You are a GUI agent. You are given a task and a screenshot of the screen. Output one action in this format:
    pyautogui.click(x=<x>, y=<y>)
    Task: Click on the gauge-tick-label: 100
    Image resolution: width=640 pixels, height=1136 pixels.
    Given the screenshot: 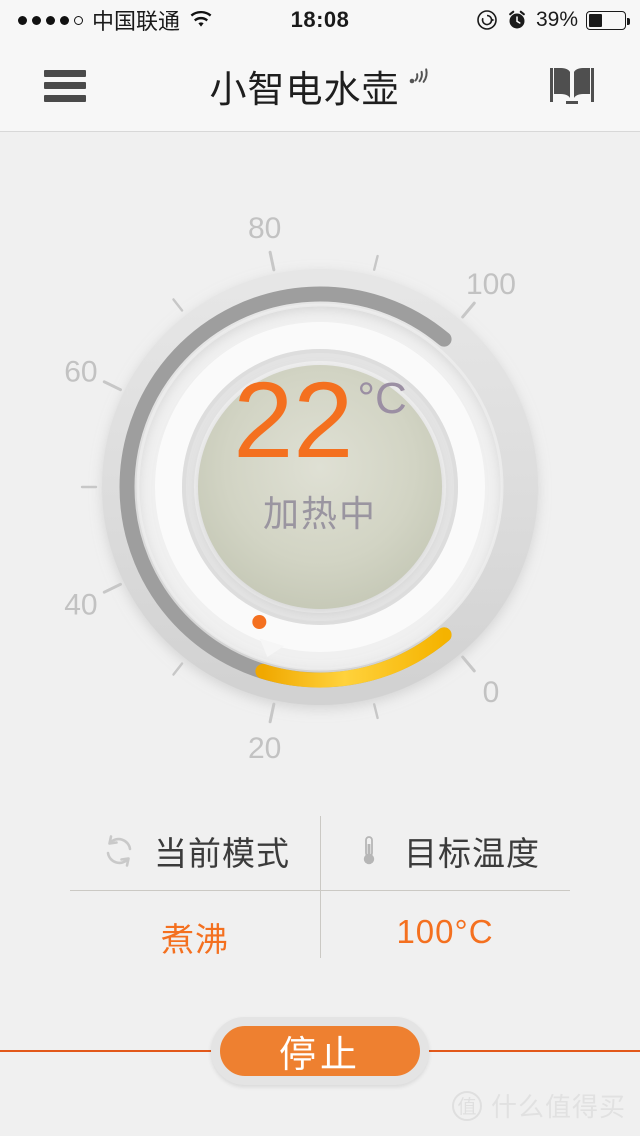 What is the action you would take?
    pyautogui.click(x=491, y=284)
    